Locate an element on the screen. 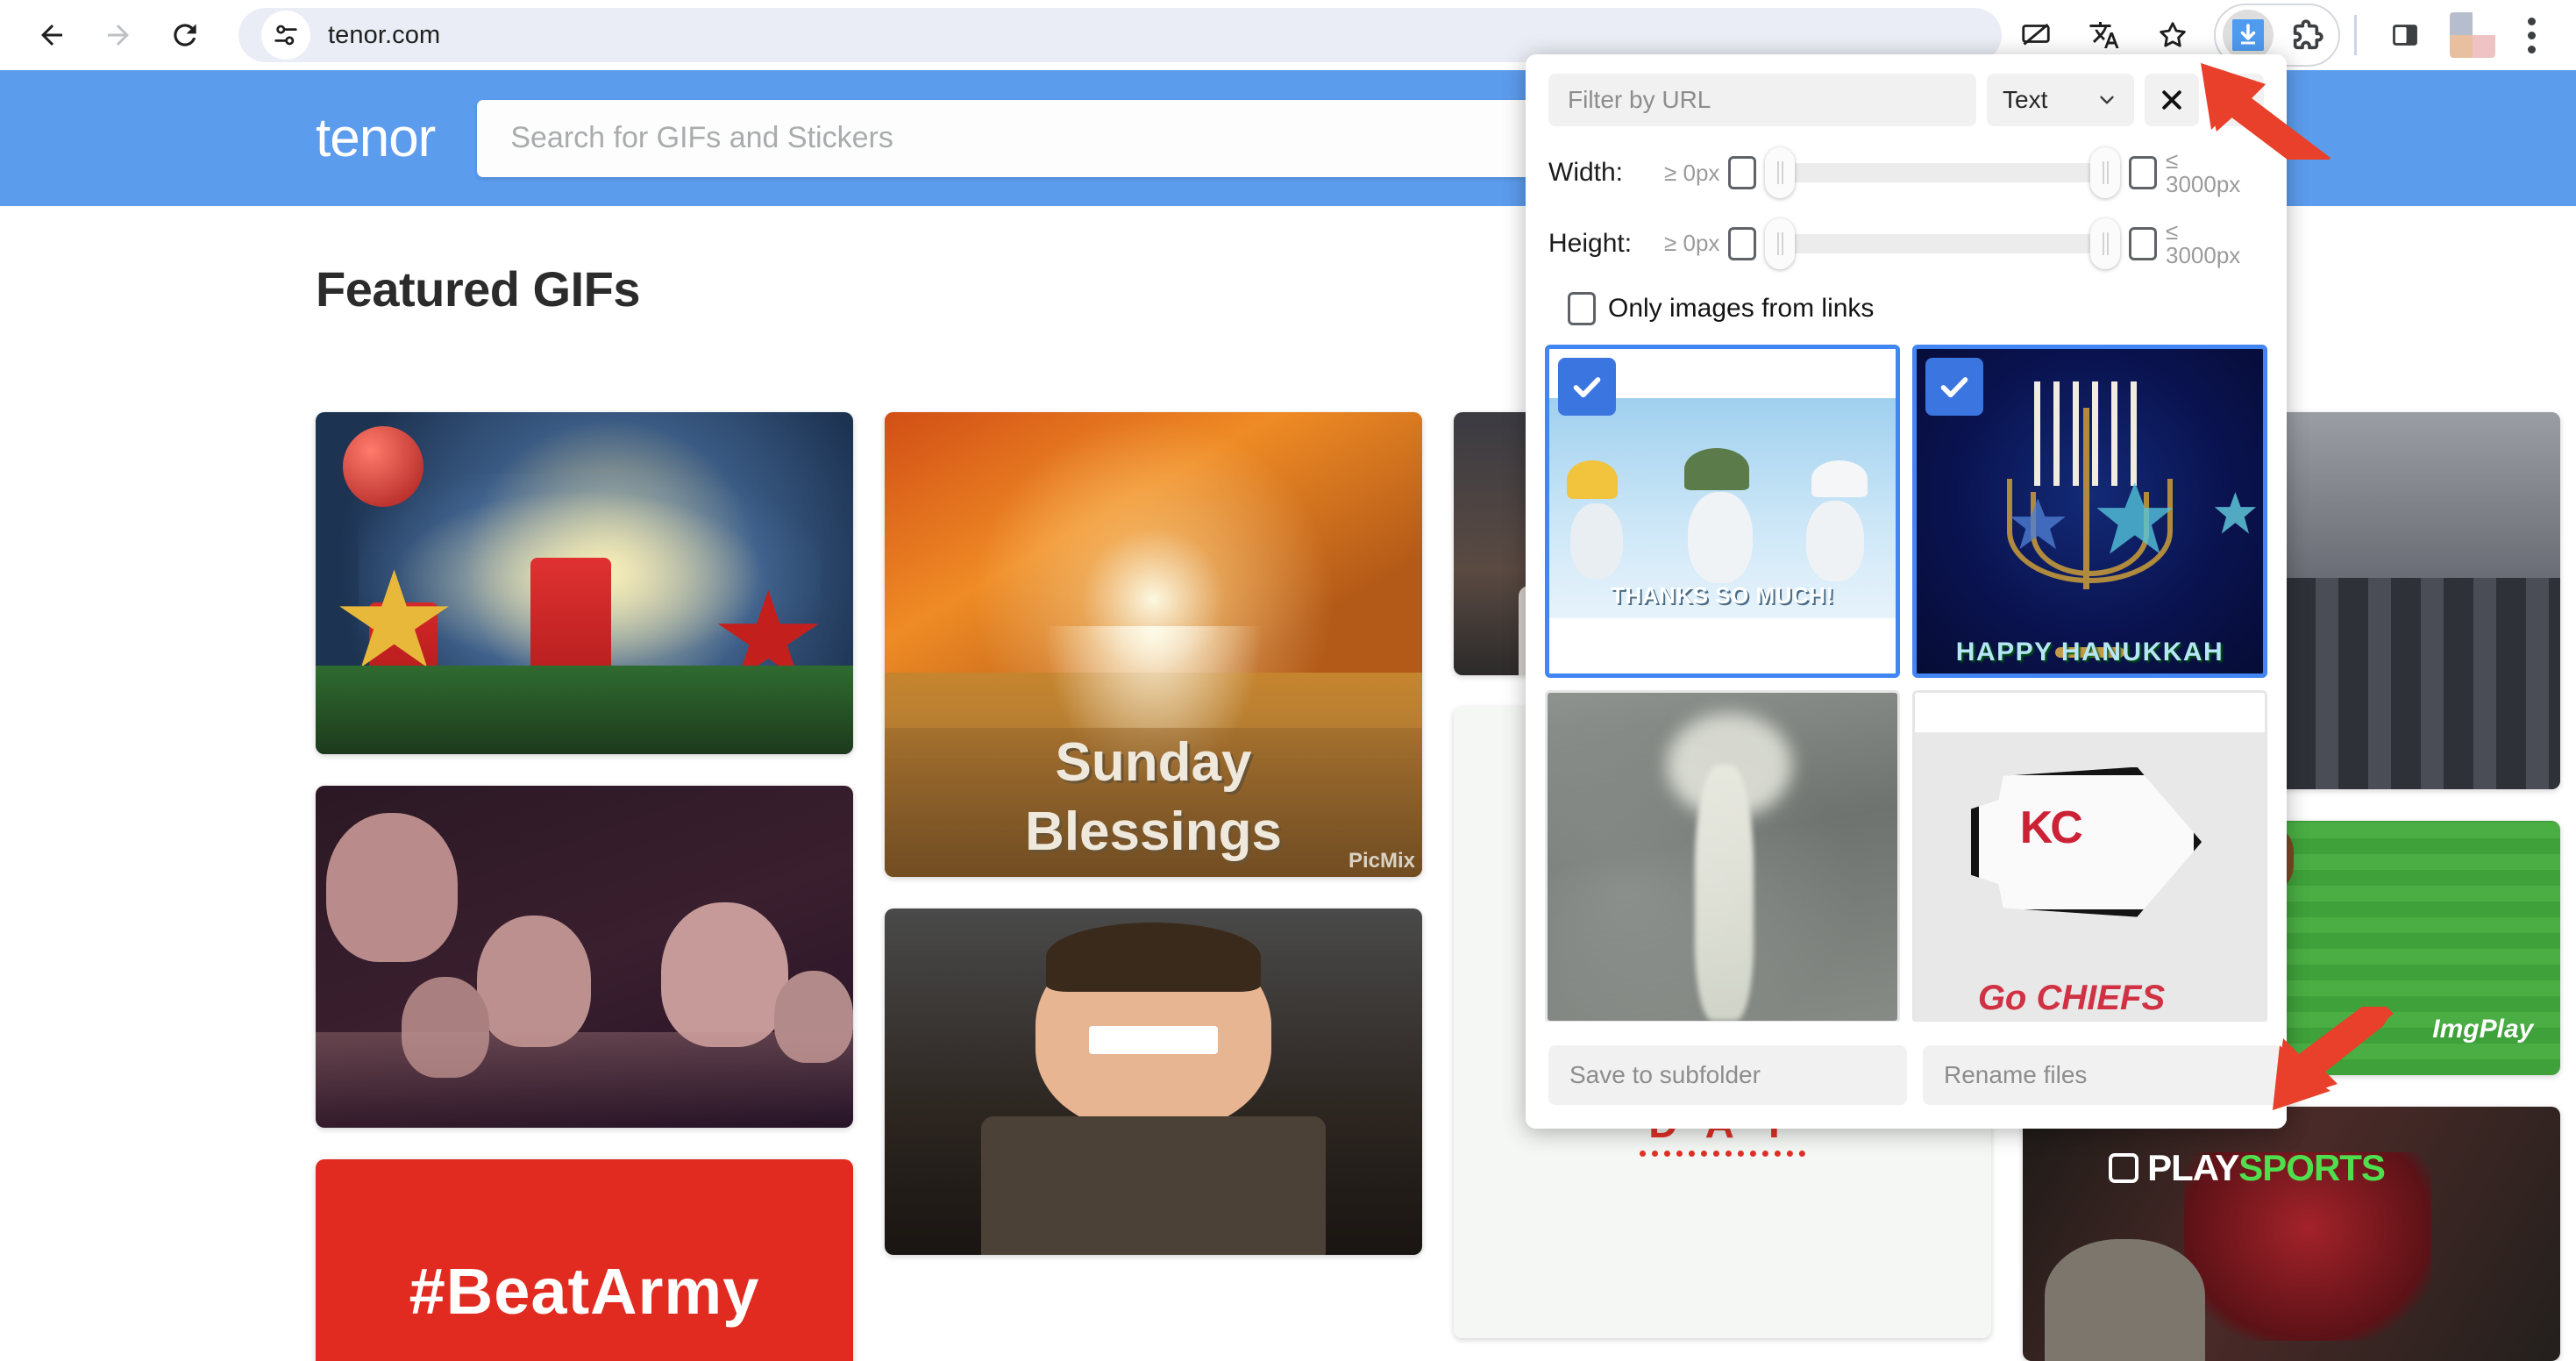 Image resolution: width=2576 pixels, height=1361 pixels. height-min-checkbox is located at coordinates (1742, 243).